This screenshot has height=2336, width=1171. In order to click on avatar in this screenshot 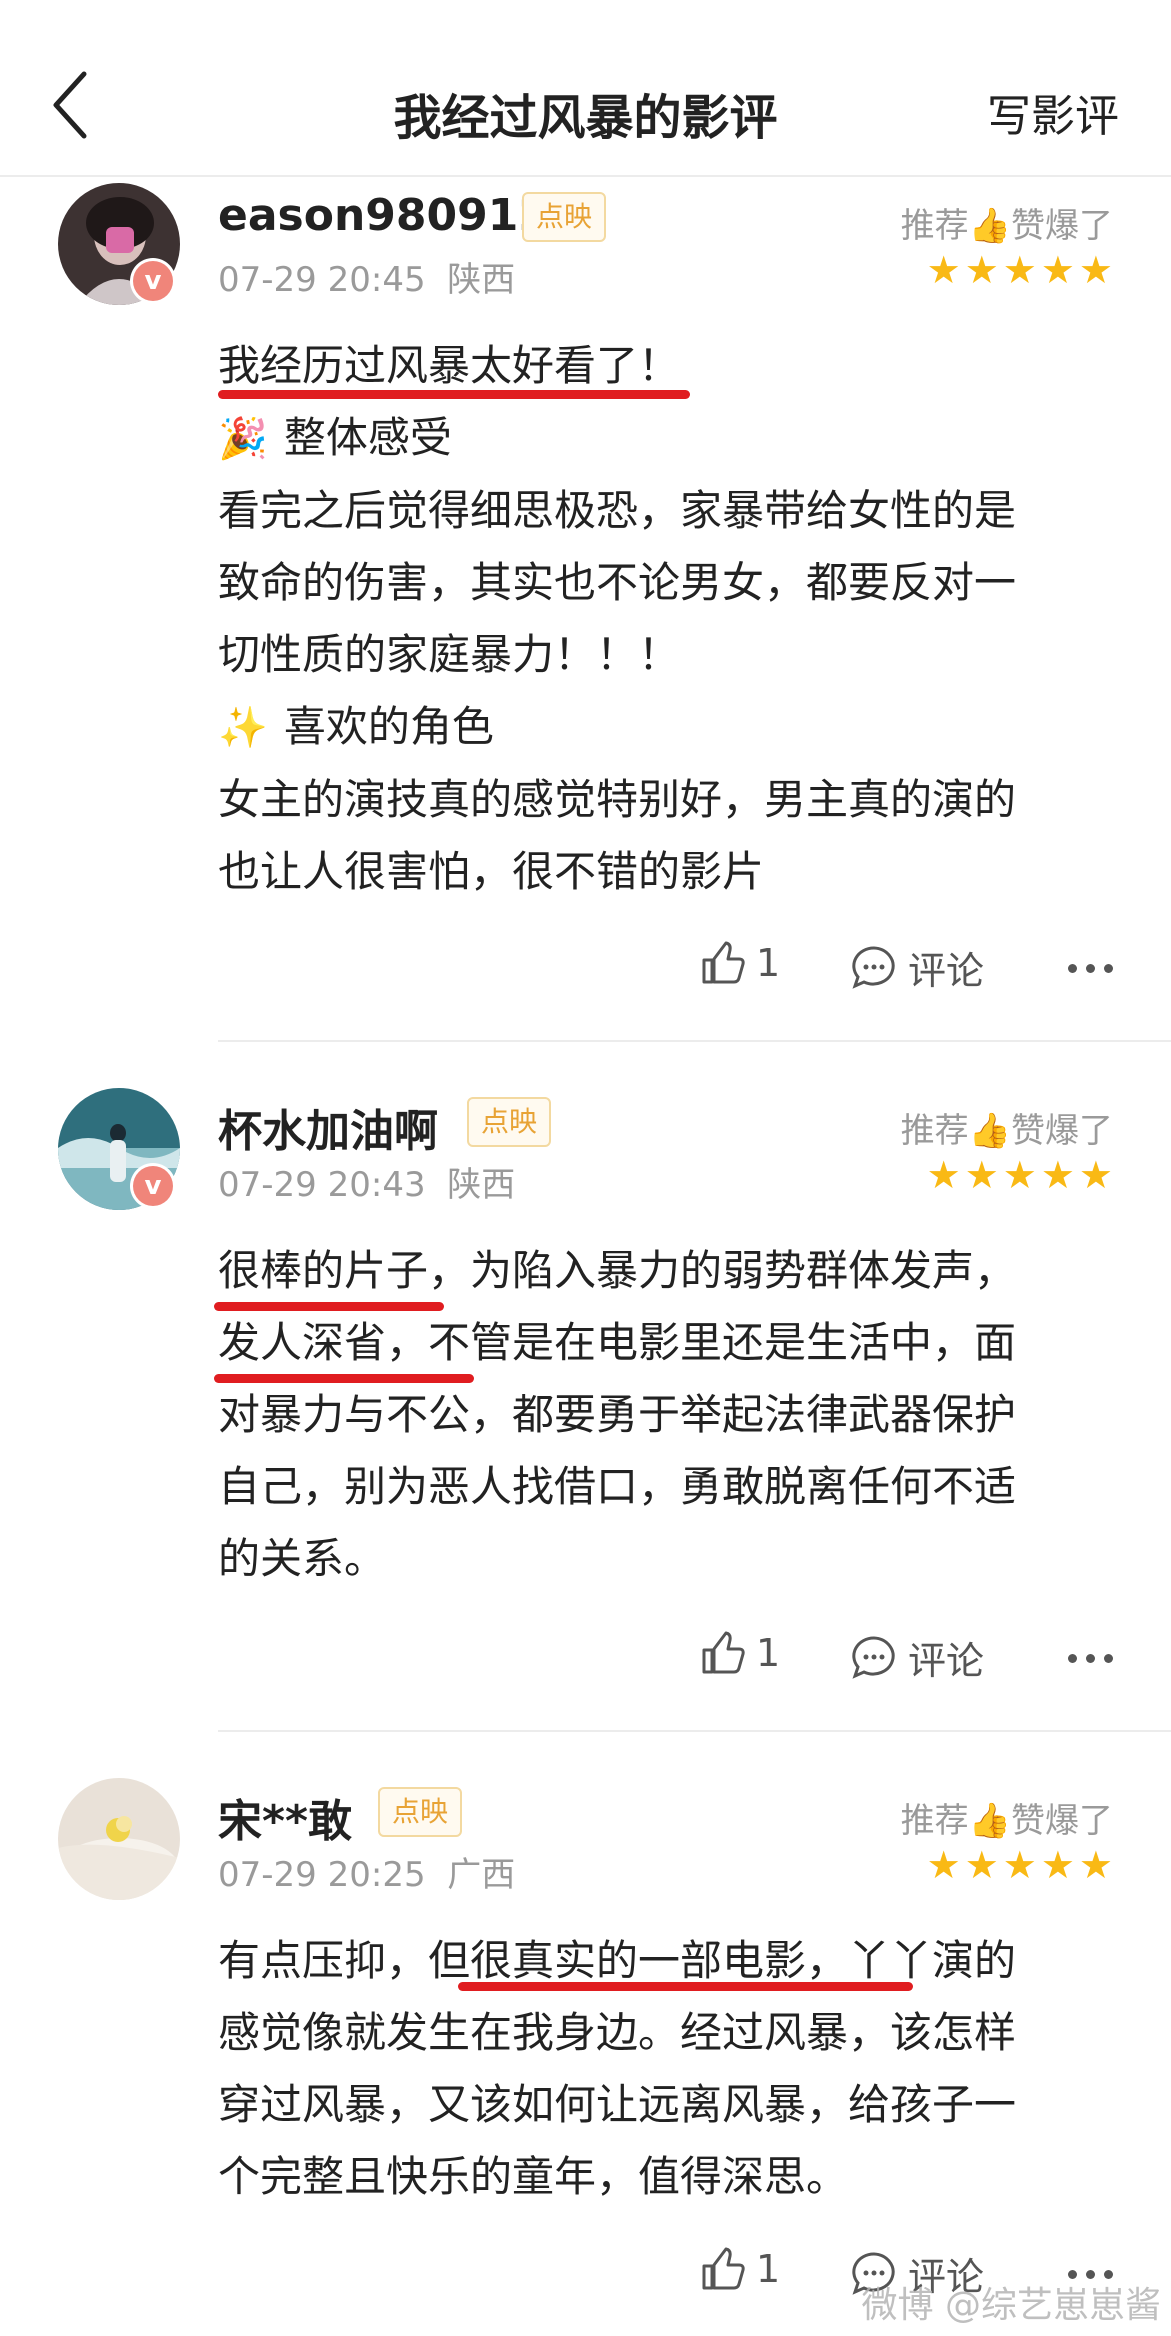, I will do `click(119, 1839)`.